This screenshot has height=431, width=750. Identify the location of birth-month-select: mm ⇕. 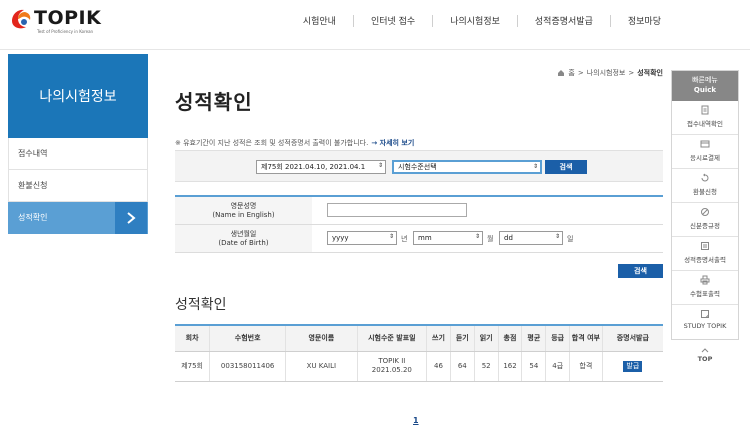
(448, 238).